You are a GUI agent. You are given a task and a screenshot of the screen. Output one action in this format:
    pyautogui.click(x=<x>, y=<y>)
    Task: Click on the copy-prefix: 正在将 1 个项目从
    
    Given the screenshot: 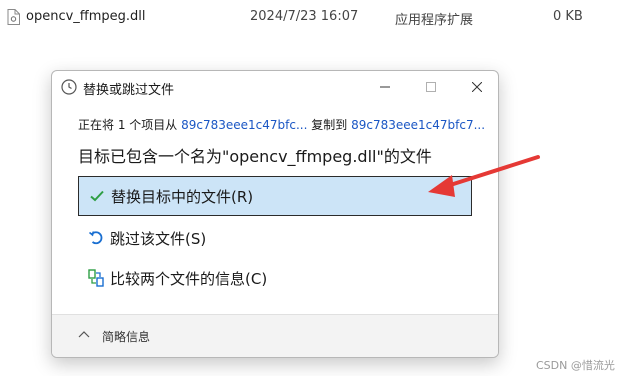 What is the action you would take?
    pyautogui.click(x=128, y=125)
    